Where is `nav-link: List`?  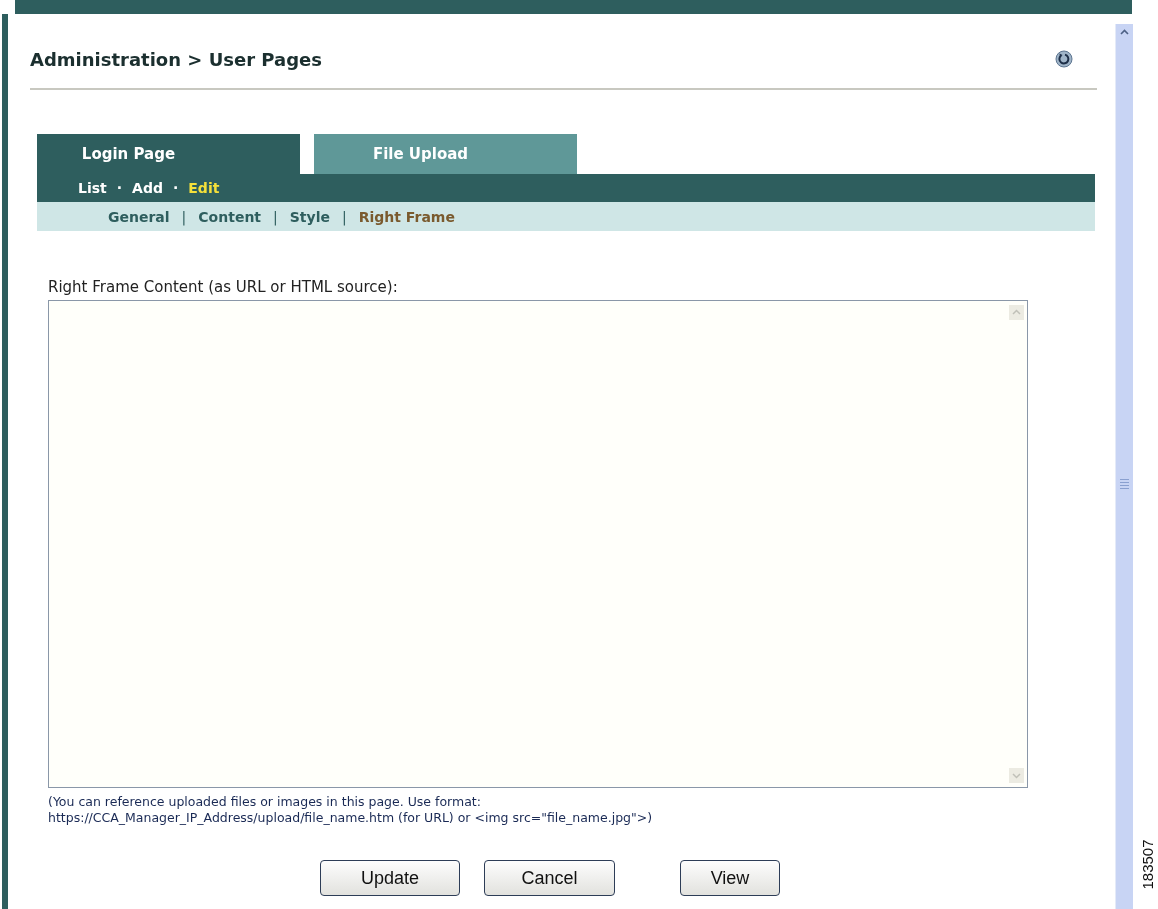 nav-link: List is located at coordinates (92, 188).